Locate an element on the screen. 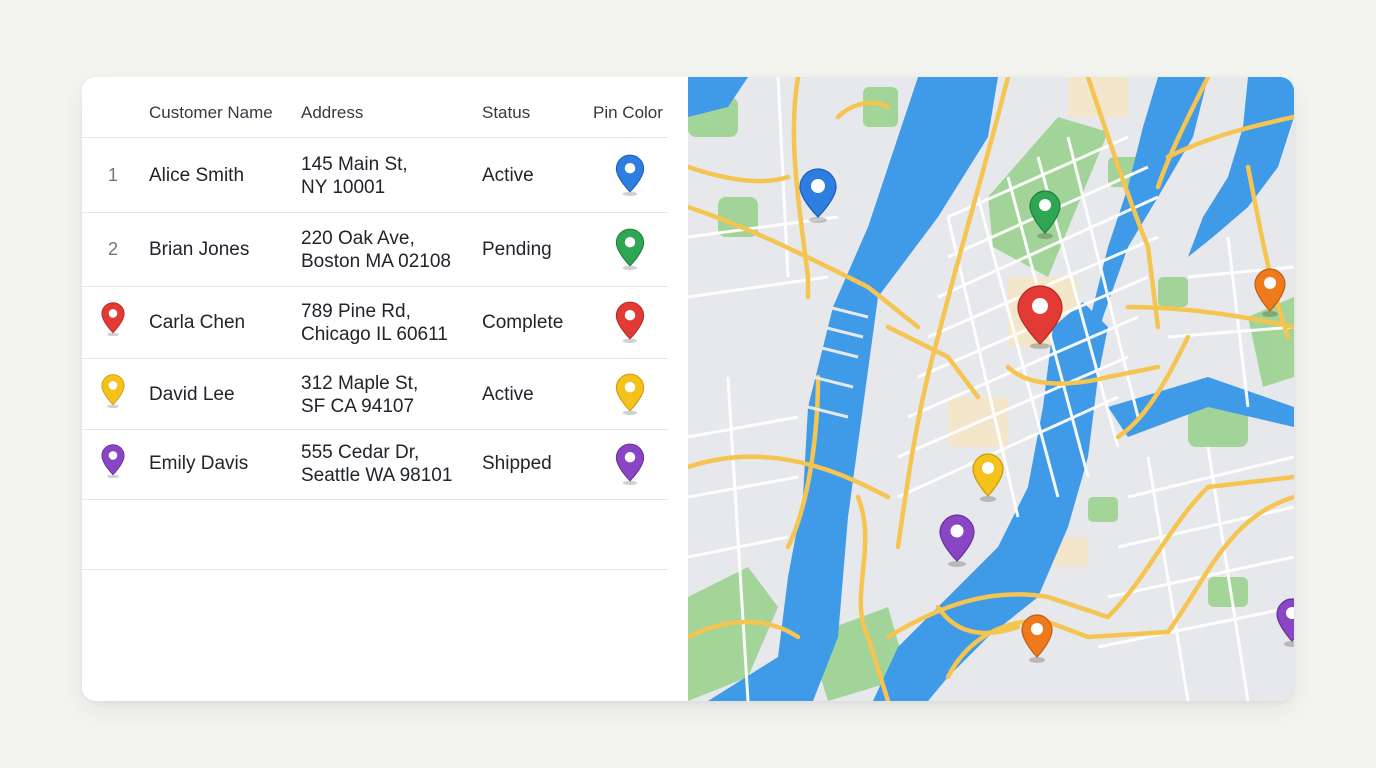 This screenshot has width=1376, height=768. address-line-1: 145 Main St, is located at coordinates (354, 164).